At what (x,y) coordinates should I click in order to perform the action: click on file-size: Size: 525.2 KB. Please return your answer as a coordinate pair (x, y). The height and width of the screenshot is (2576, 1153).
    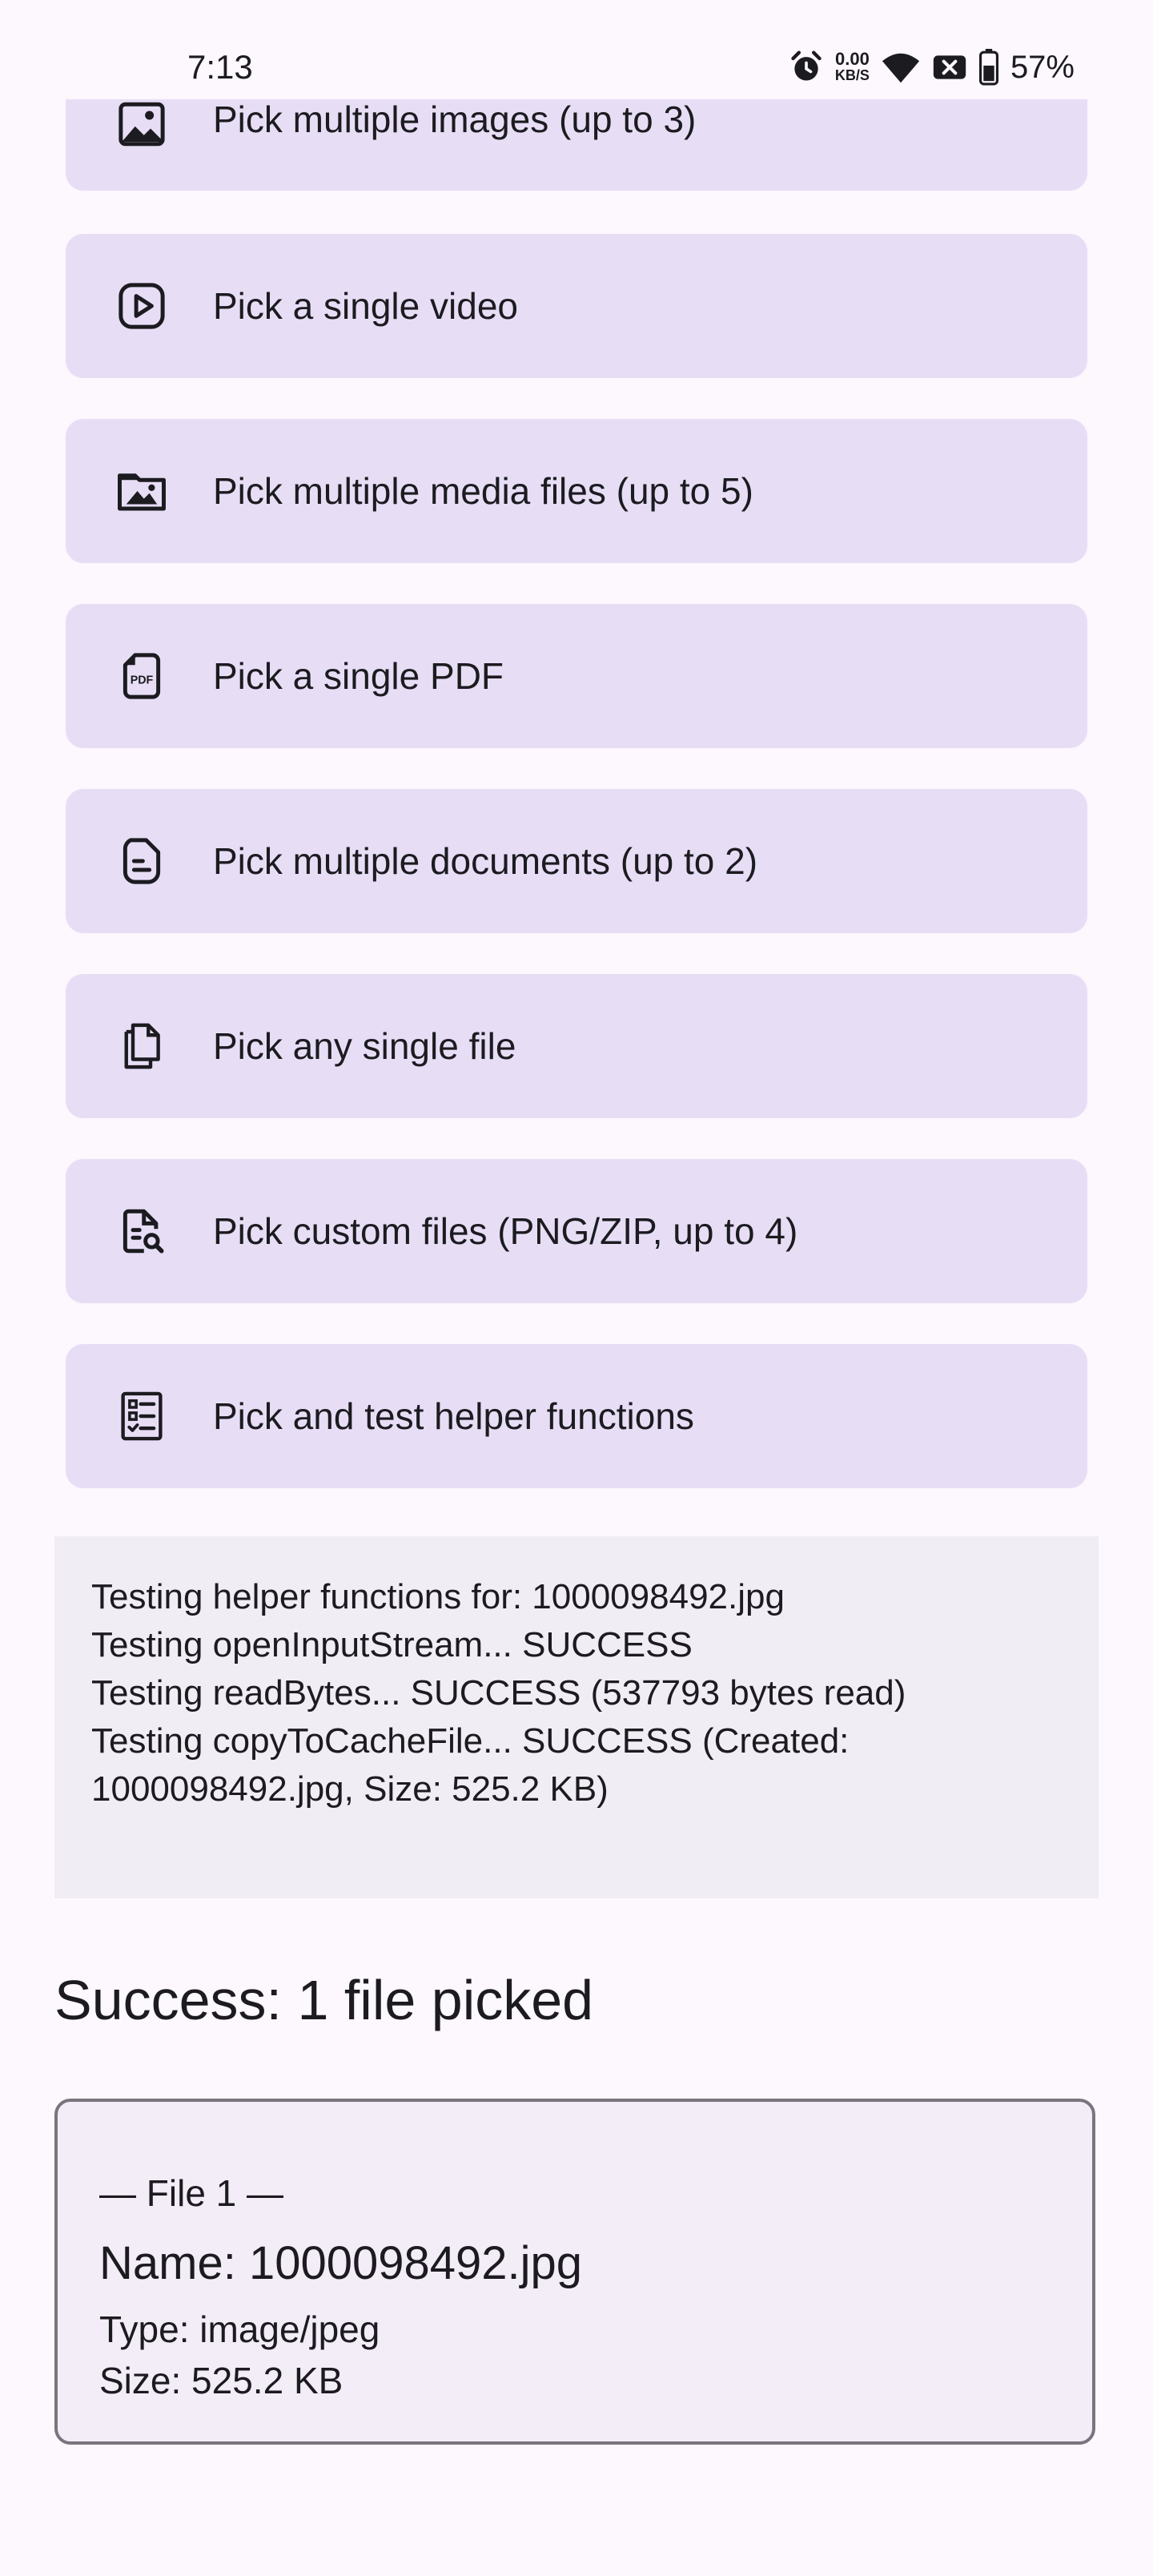
    Looking at the image, I should click on (221, 2380).